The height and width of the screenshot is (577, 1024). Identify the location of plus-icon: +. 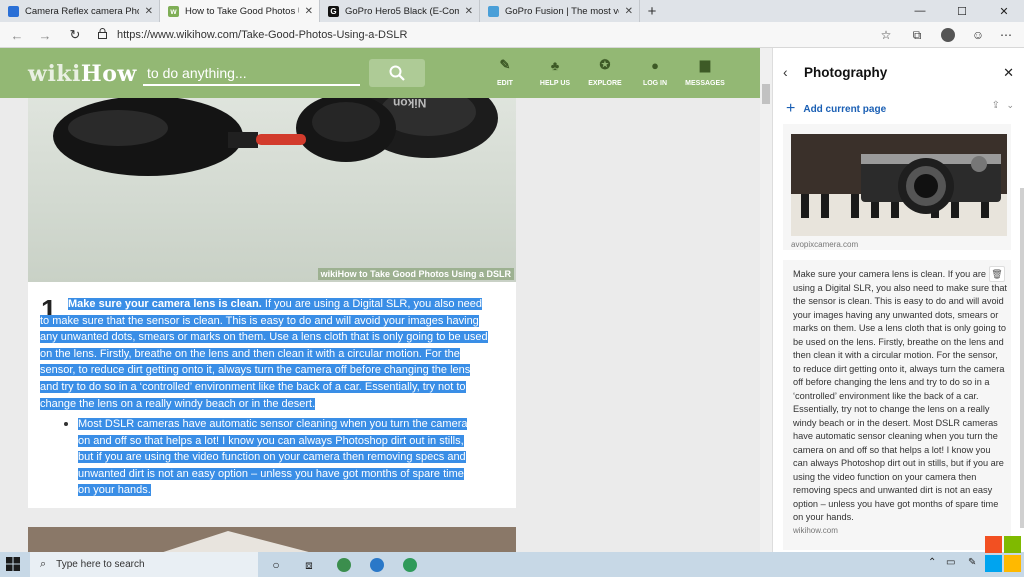
(791, 108).